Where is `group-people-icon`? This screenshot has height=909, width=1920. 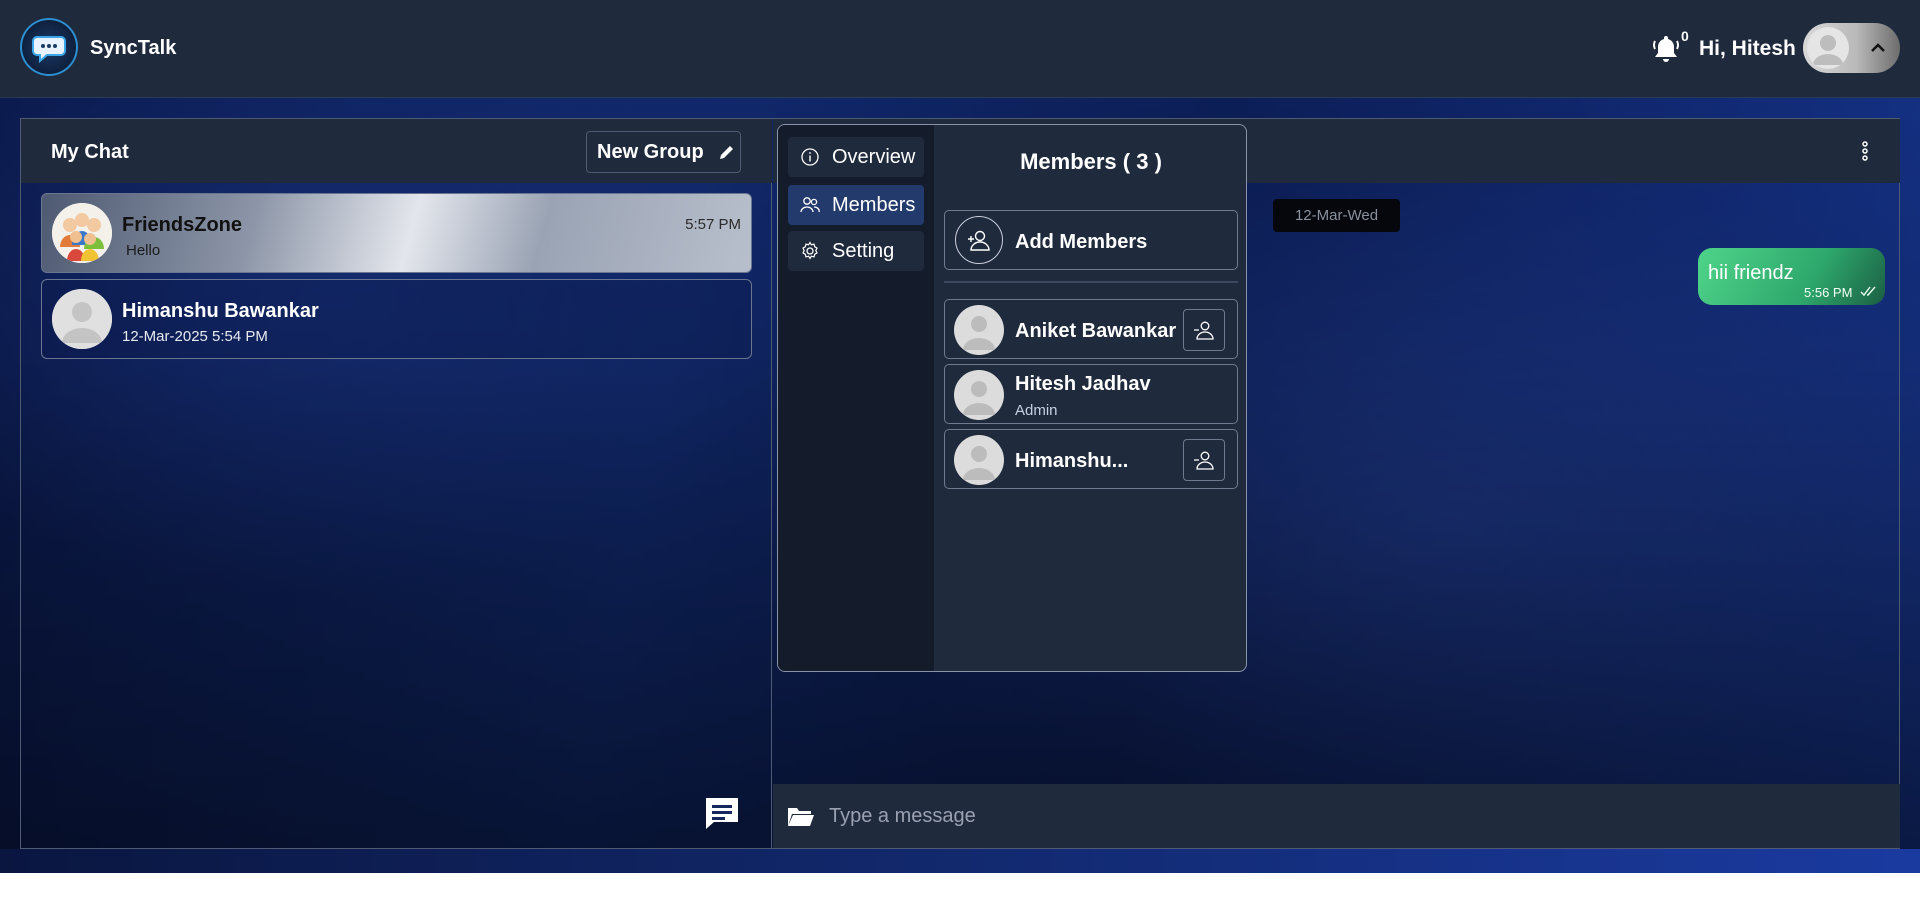 group-people-icon is located at coordinates (82, 233).